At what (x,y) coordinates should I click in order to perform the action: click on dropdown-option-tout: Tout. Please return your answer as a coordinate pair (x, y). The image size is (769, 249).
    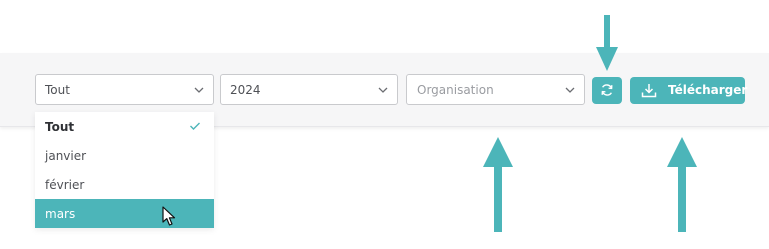
    Looking at the image, I should click on (124, 126).